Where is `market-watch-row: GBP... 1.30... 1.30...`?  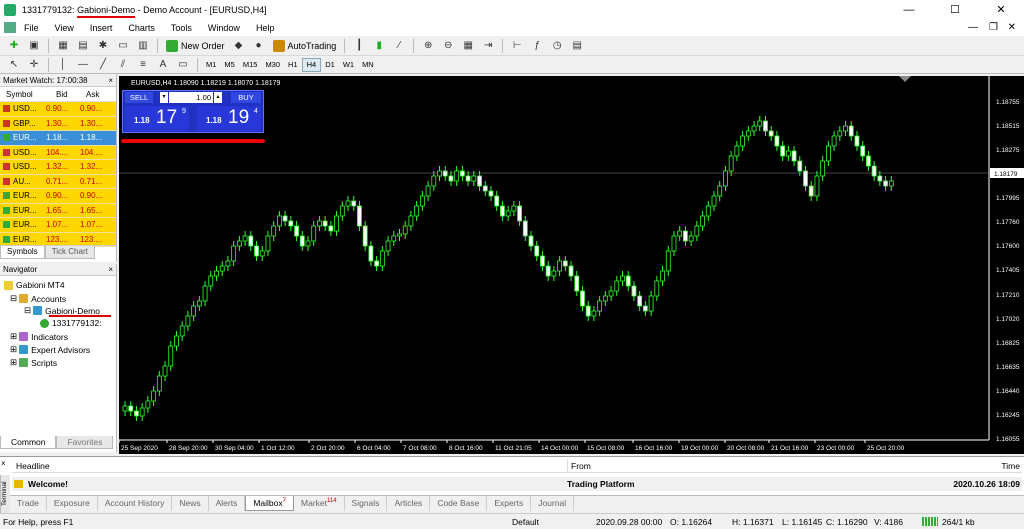
market-watch-row: GBP... 1.30... 1.30... is located at coordinates (58, 123).